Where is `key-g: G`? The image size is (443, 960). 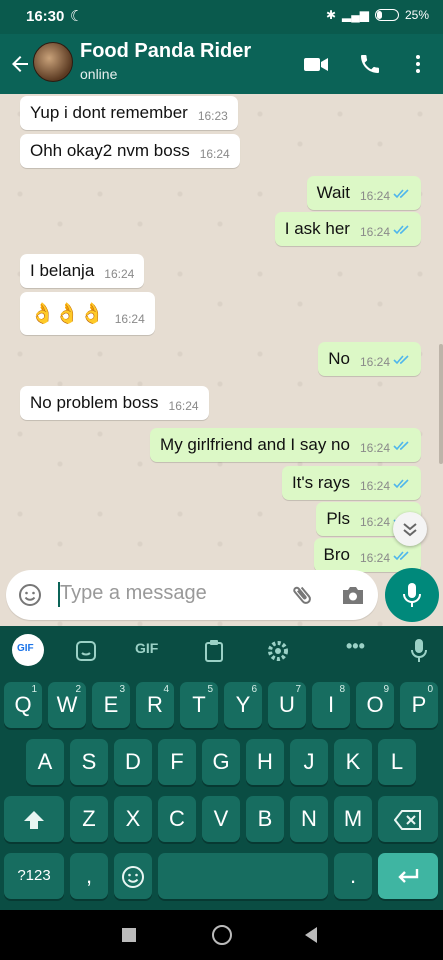 key-g: G is located at coordinates (221, 762).